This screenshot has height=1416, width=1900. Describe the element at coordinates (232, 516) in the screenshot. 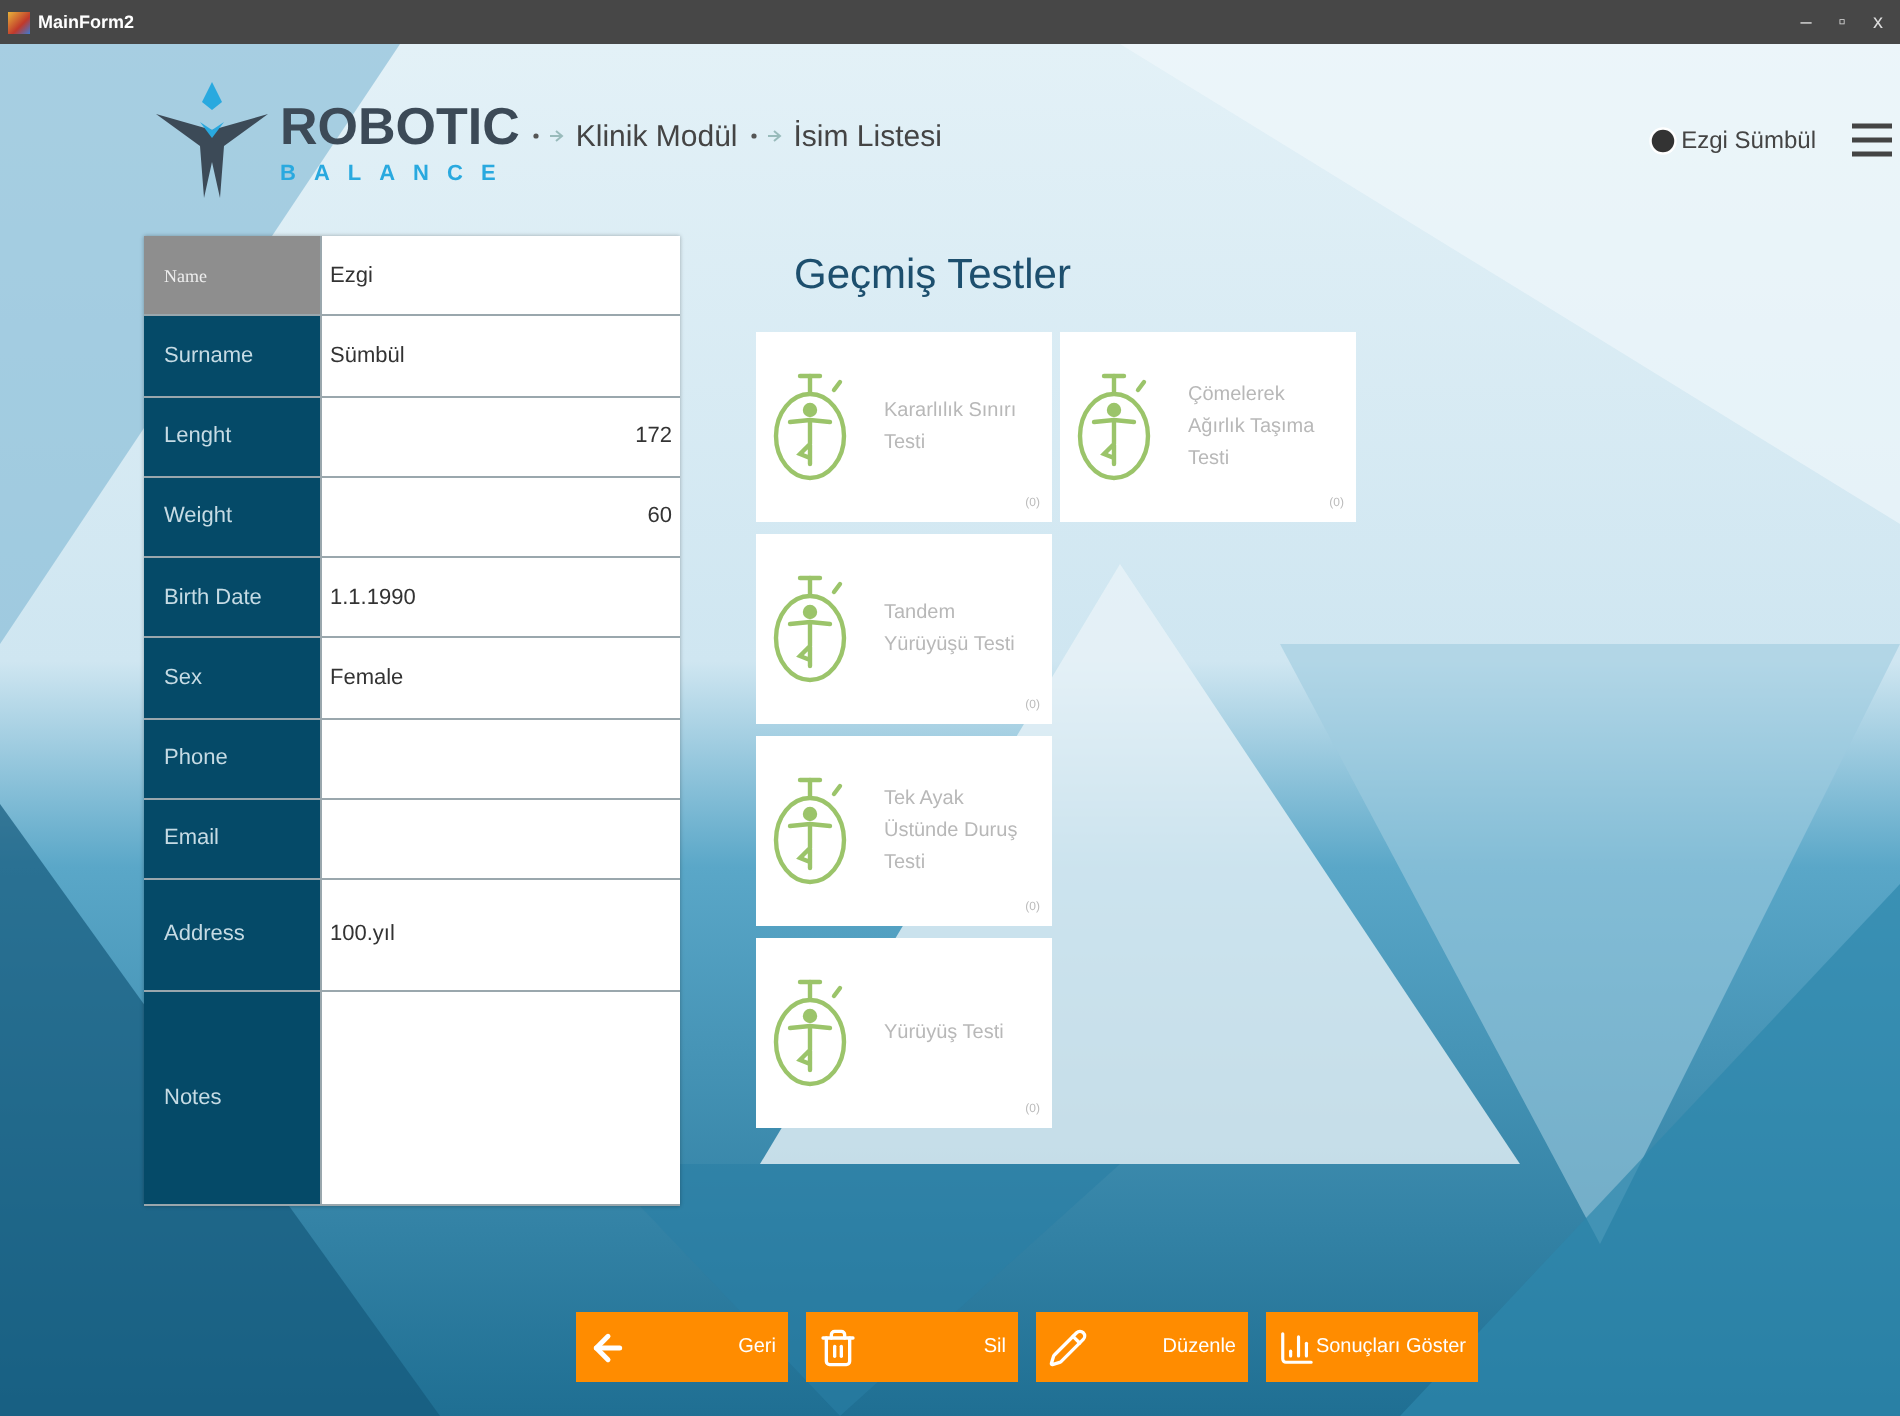

I see `field-label: Weight` at that location.